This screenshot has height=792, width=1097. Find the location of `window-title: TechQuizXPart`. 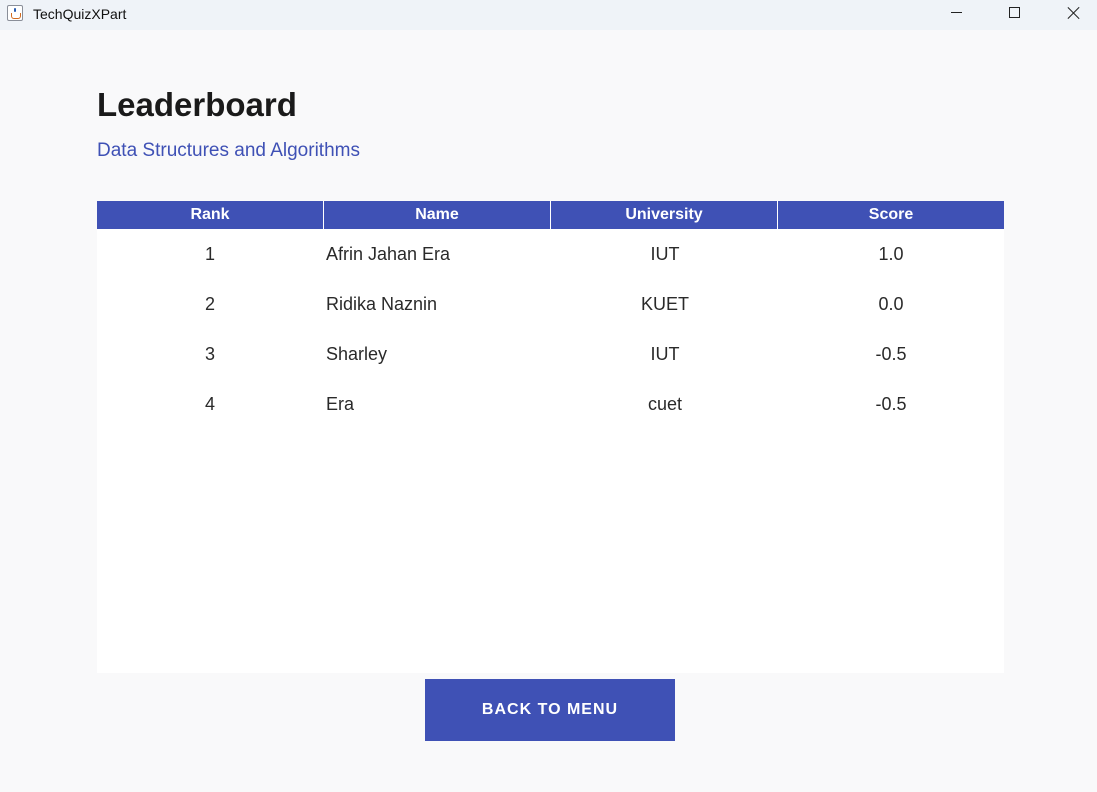

window-title: TechQuizXPart is located at coordinates (80, 14).